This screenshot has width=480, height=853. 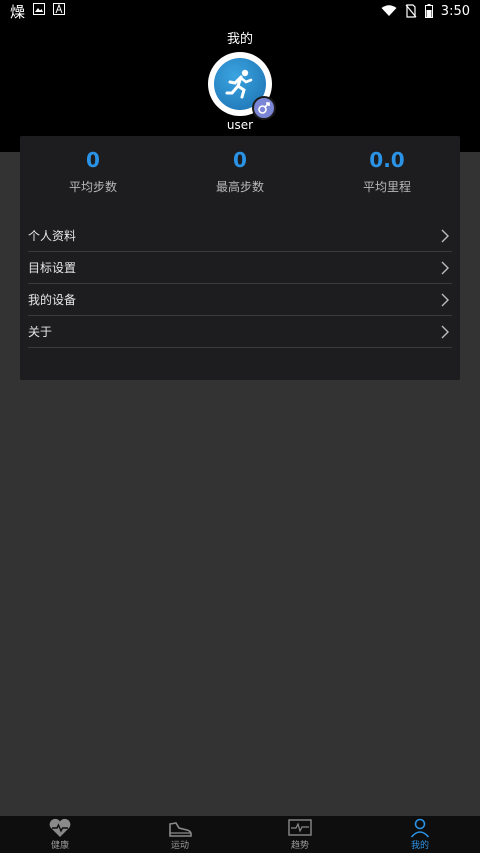 What do you see at coordinates (52, 300) in the screenshot?
I see `menu-item-label: 我的设备` at bounding box center [52, 300].